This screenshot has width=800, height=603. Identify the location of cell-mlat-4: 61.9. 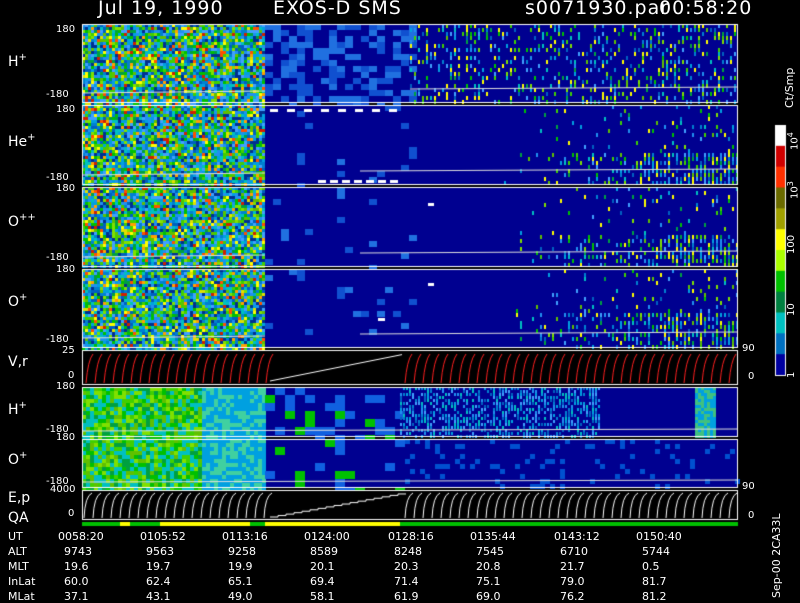
(406, 596).